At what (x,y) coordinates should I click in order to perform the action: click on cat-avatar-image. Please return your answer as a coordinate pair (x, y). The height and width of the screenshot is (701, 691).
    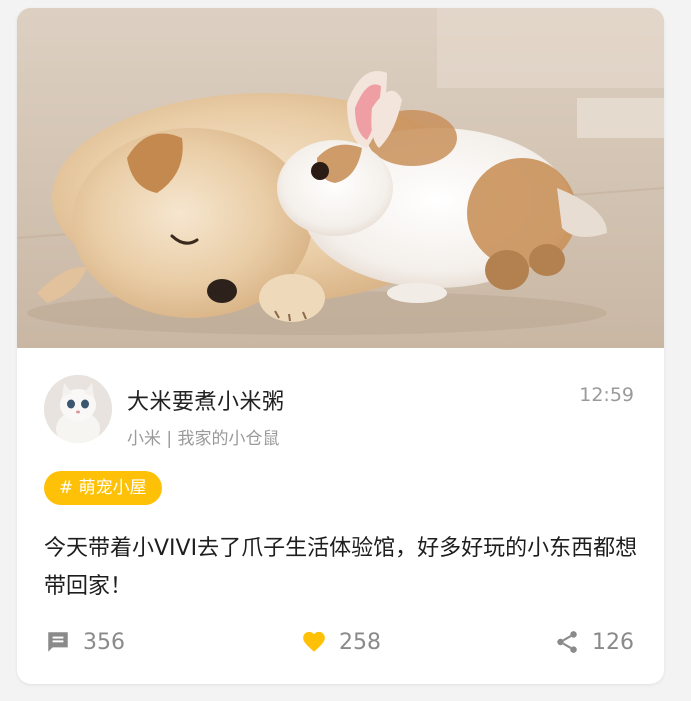
    Looking at the image, I should click on (78, 409).